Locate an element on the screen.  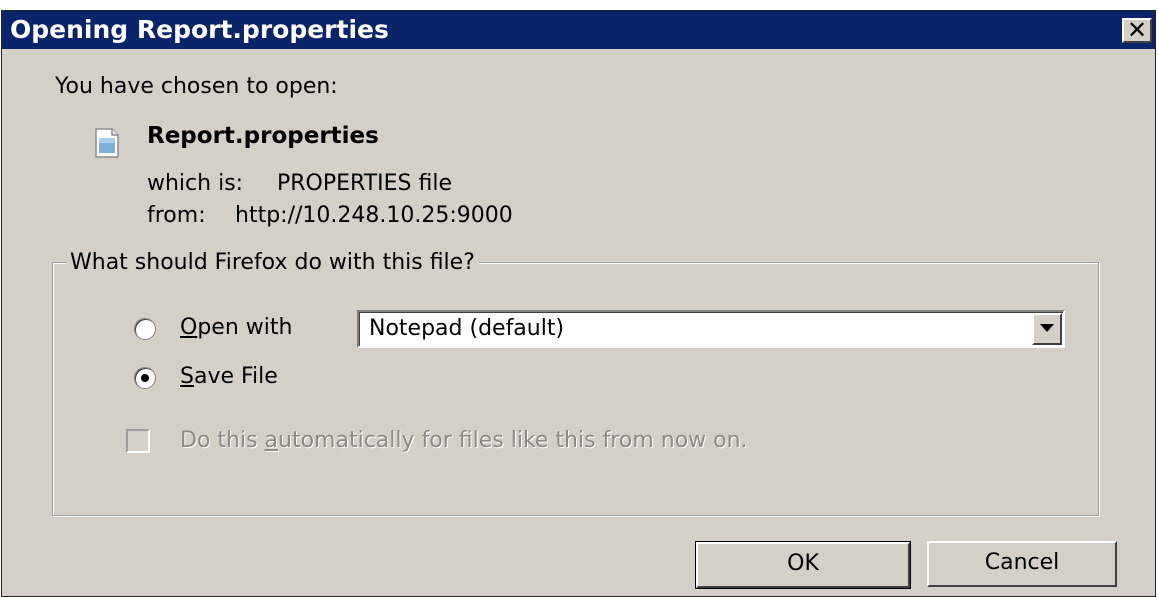
cancel-button: Cancel is located at coordinates (1022, 564).